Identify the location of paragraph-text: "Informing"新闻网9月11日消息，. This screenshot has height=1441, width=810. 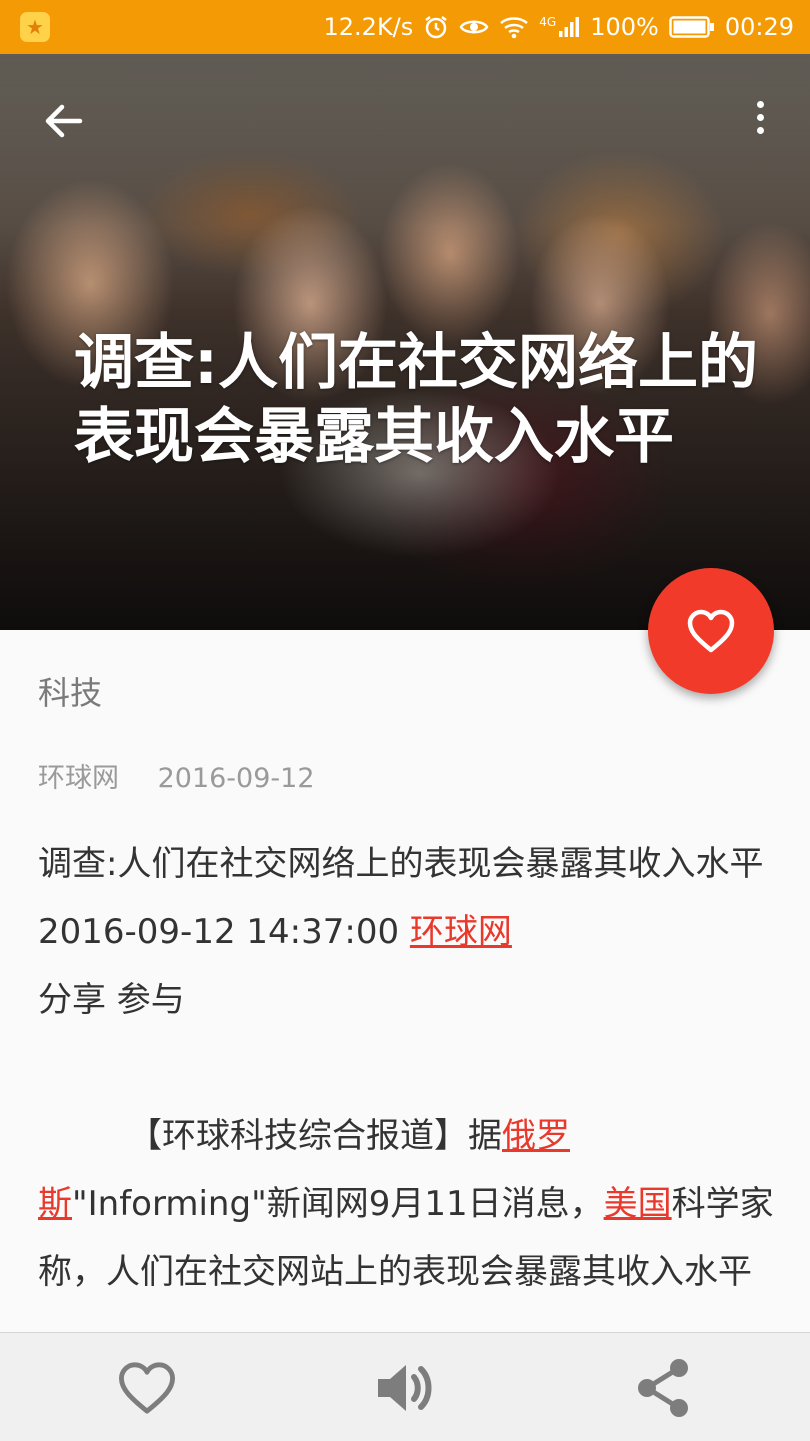
(338, 1204).